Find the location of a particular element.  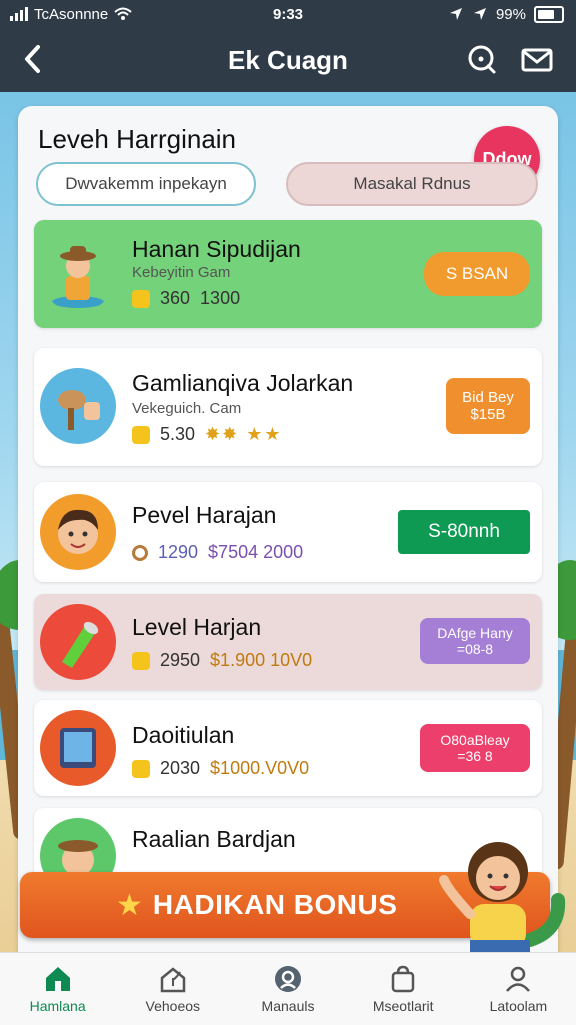

list-item: Pevel Harajan 1290 $7504 2000 S-80nnh is located at coordinates (288, 532).